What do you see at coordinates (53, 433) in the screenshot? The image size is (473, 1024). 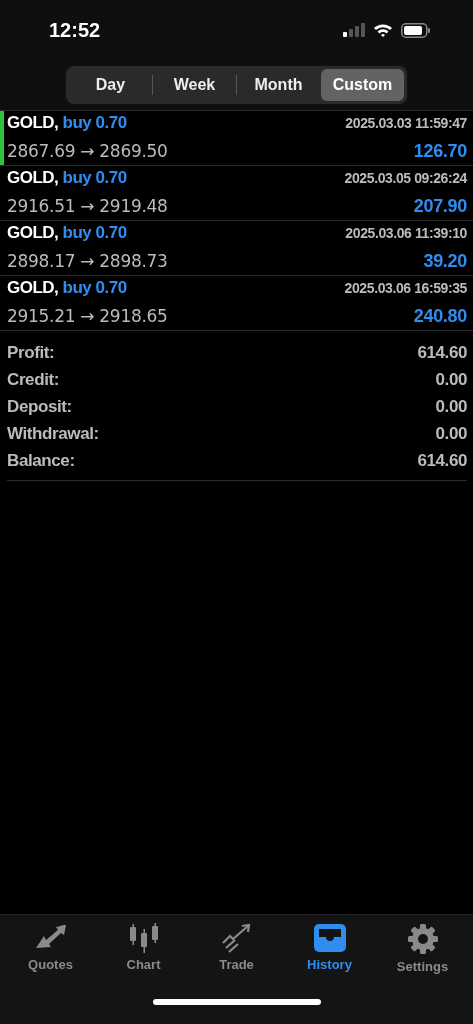 I see `summary-label: Withdrawal:` at bounding box center [53, 433].